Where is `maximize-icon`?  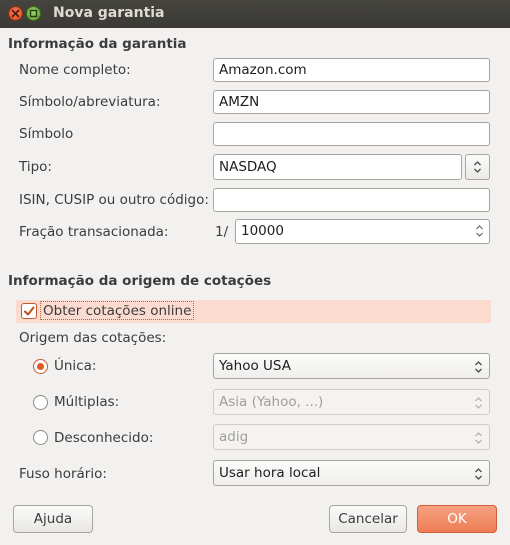
maximize-icon is located at coordinates (33, 13).